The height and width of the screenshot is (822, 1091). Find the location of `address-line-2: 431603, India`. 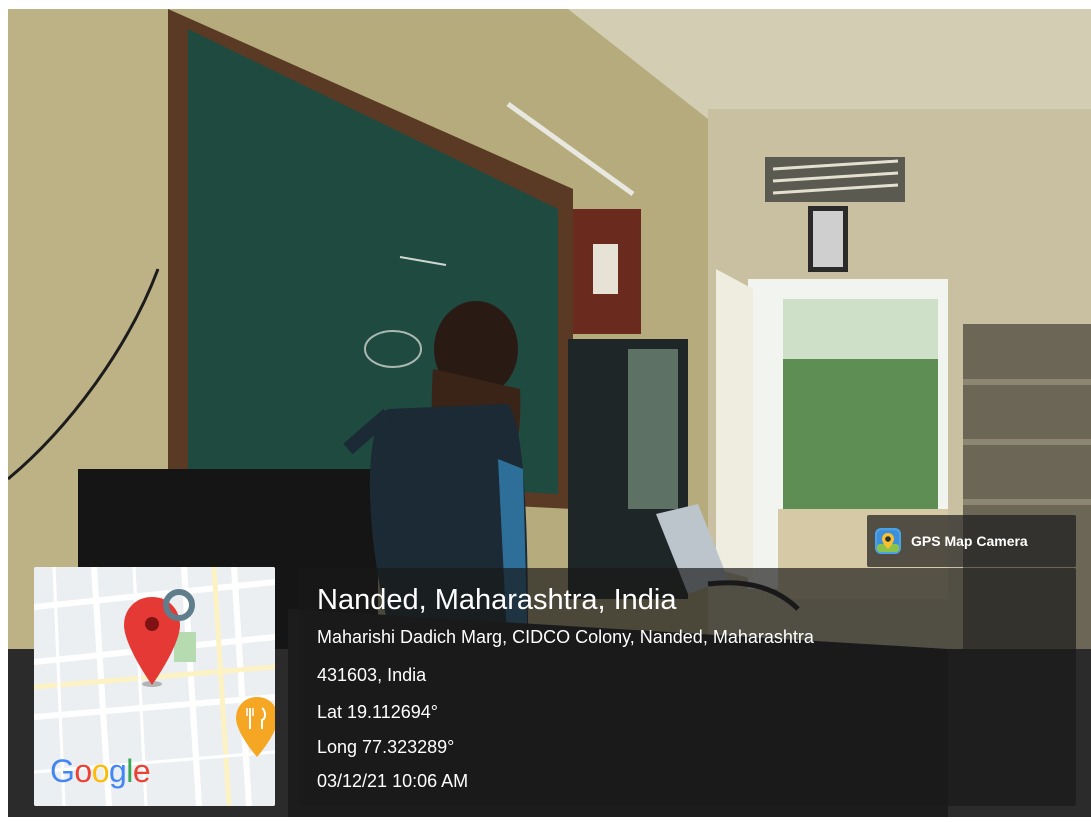

address-line-2: 431603, India is located at coordinates (372, 675).